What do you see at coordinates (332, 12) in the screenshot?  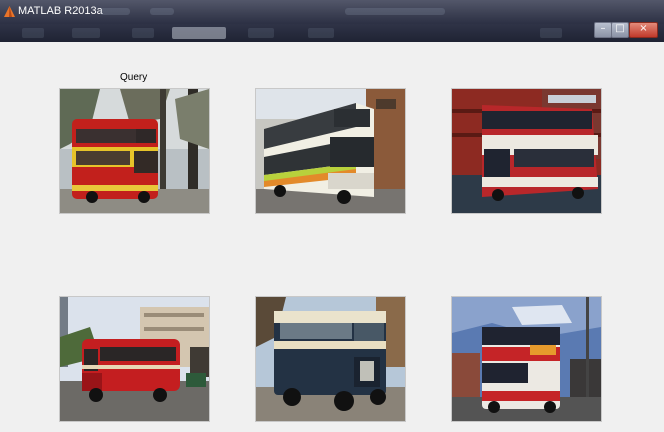 I see `title-bar: MATLAB R2013a` at bounding box center [332, 12].